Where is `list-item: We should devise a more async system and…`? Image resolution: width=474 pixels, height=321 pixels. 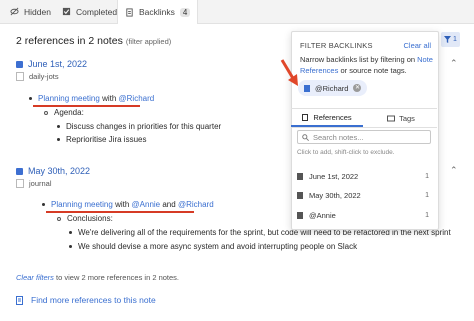
list-item: We should devise a more async system and… is located at coordinates (213, 246).